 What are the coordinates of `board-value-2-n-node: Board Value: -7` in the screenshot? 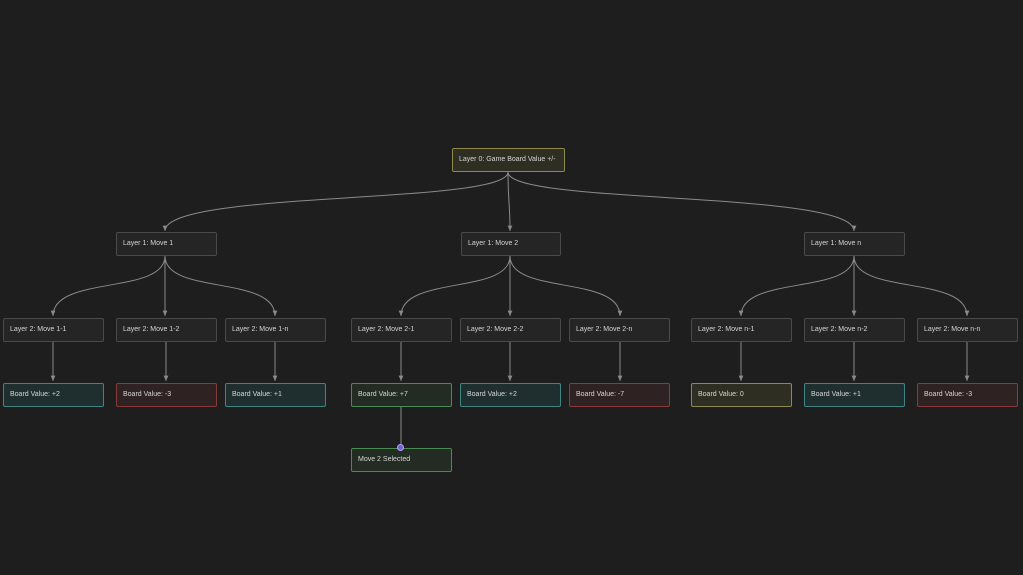 It's located at (619, 395).